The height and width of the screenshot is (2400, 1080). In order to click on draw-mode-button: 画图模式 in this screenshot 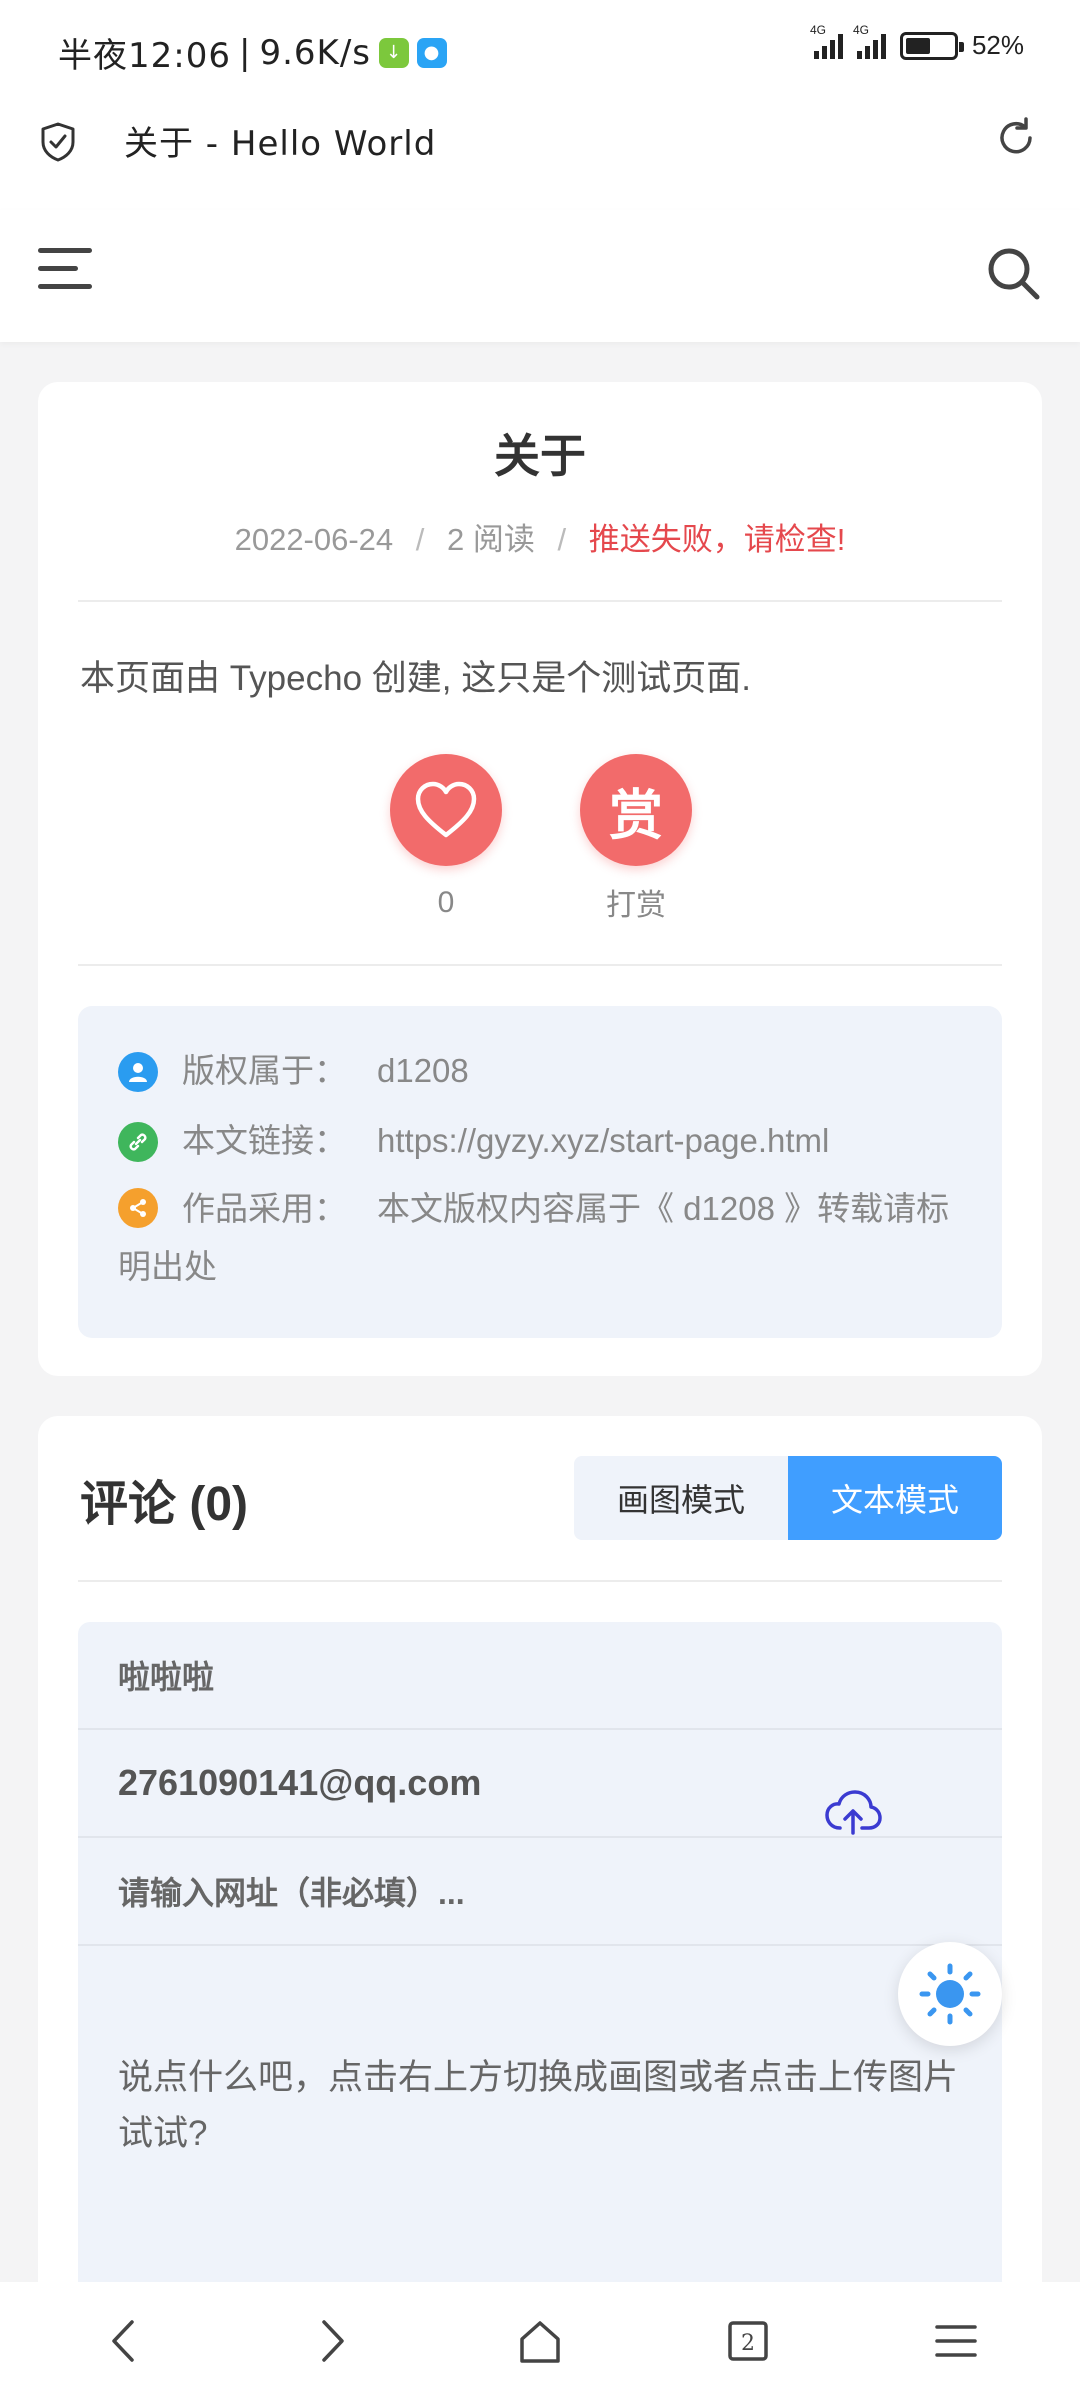, I will do `click(681, 1498)`.